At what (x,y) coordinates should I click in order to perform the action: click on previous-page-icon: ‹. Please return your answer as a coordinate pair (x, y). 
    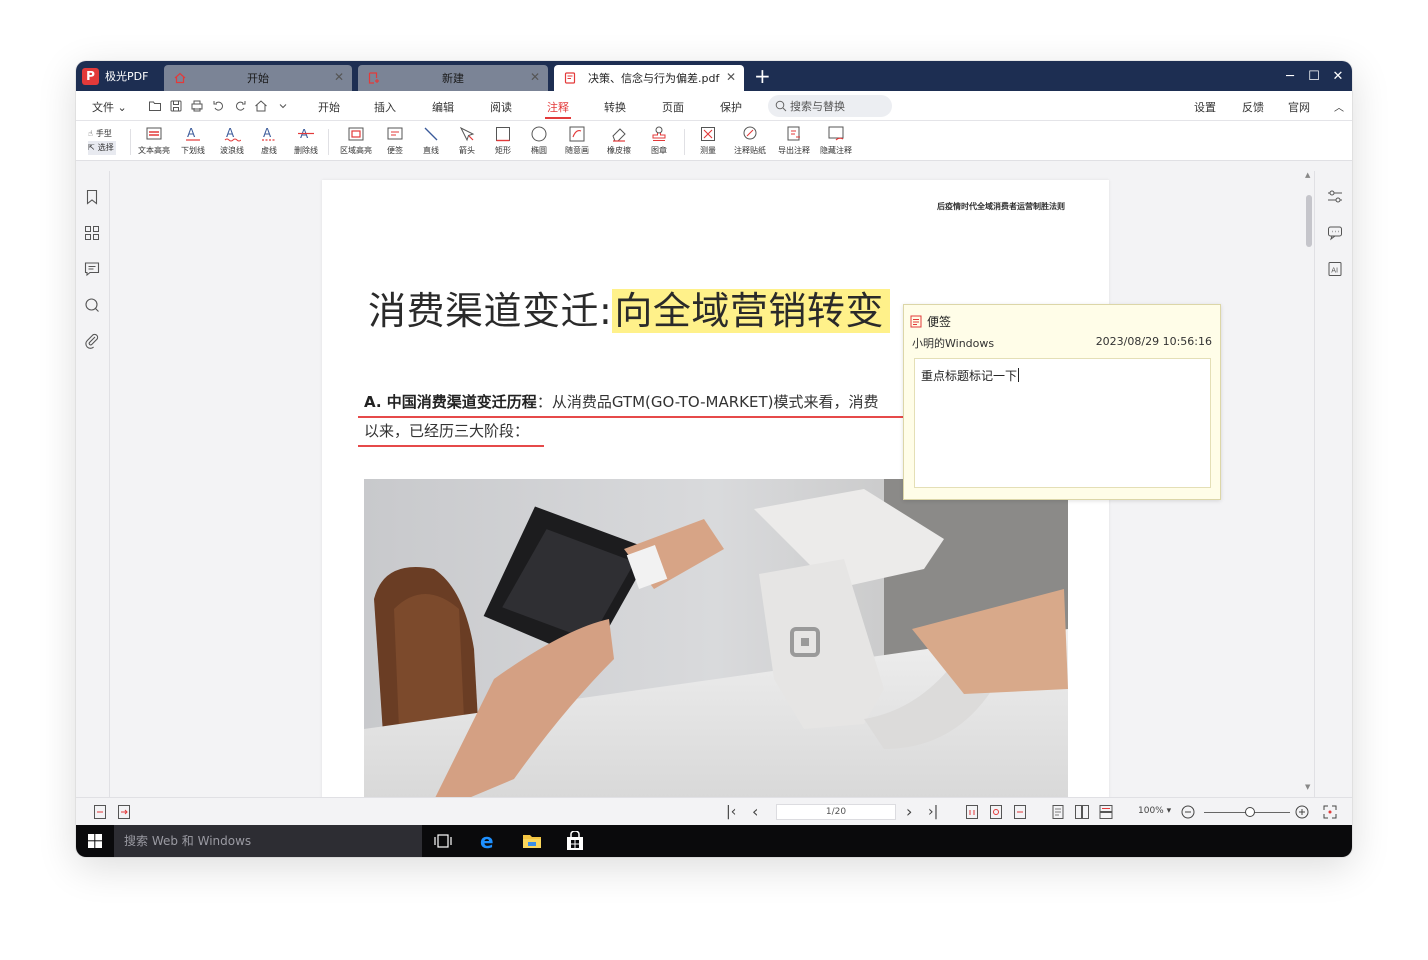
    Looking at the image, I should click on (760, 812).